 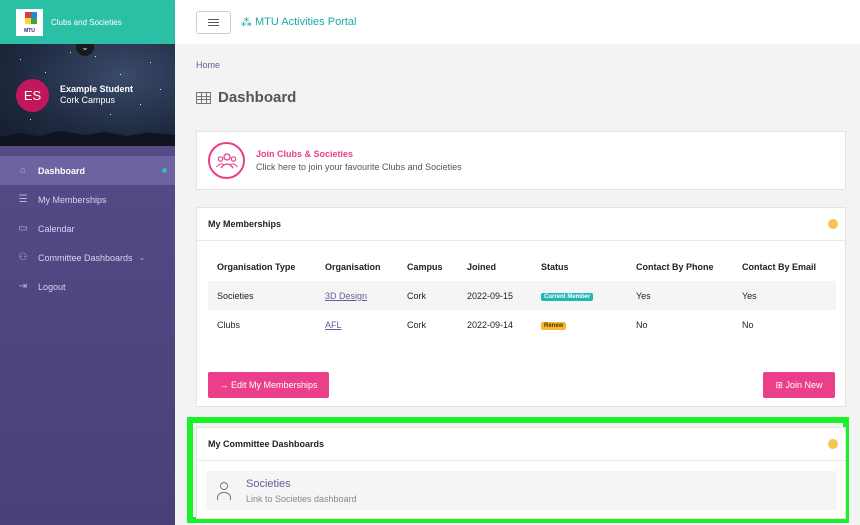 What do you see at coordinates (642, 324) in the screenshot?
I see `cell-phone: No` at bounding box center [642, 324].